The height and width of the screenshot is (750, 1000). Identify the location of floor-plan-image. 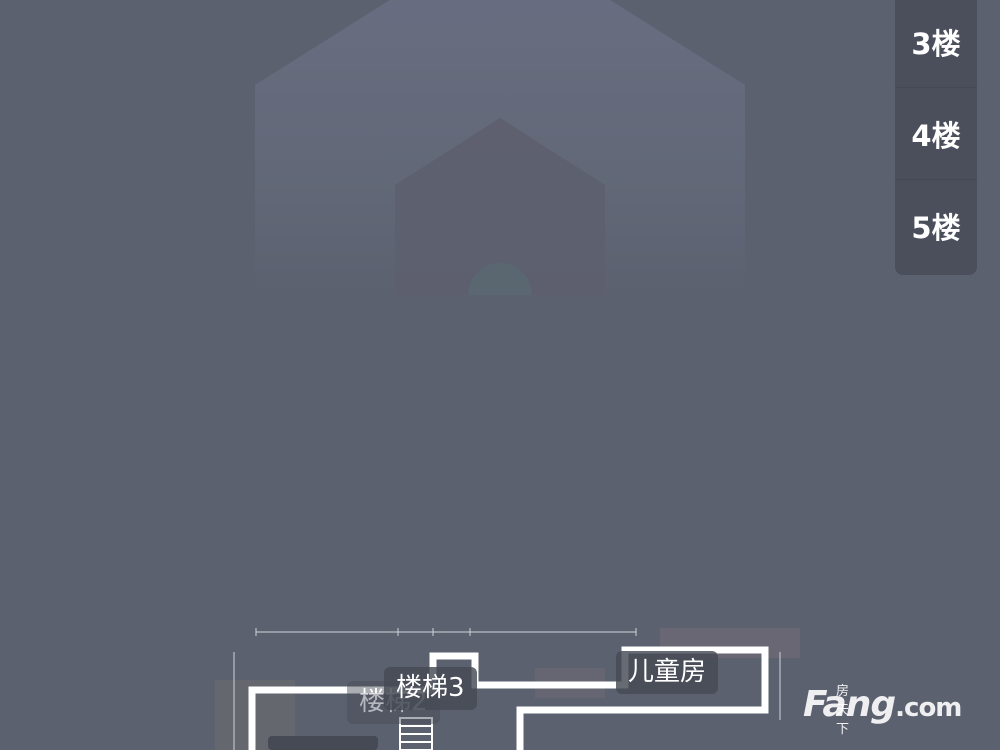
(507, 689).